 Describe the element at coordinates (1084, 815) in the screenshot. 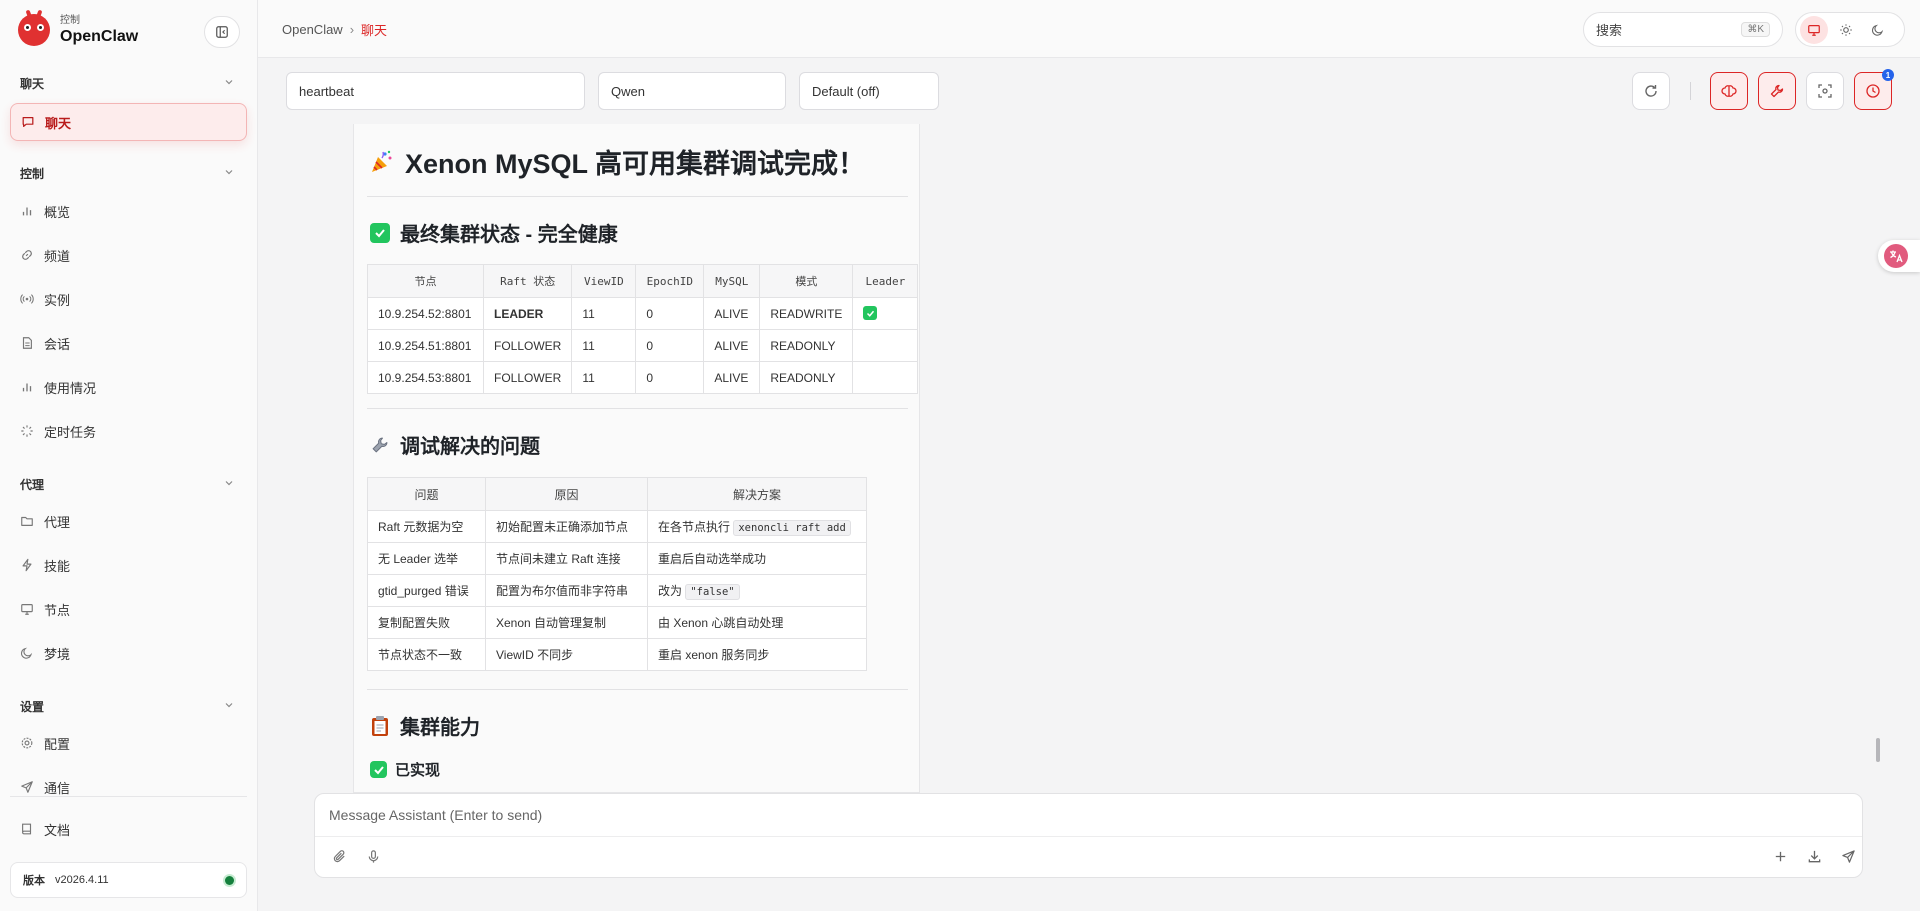

I see `message-input` at that location.